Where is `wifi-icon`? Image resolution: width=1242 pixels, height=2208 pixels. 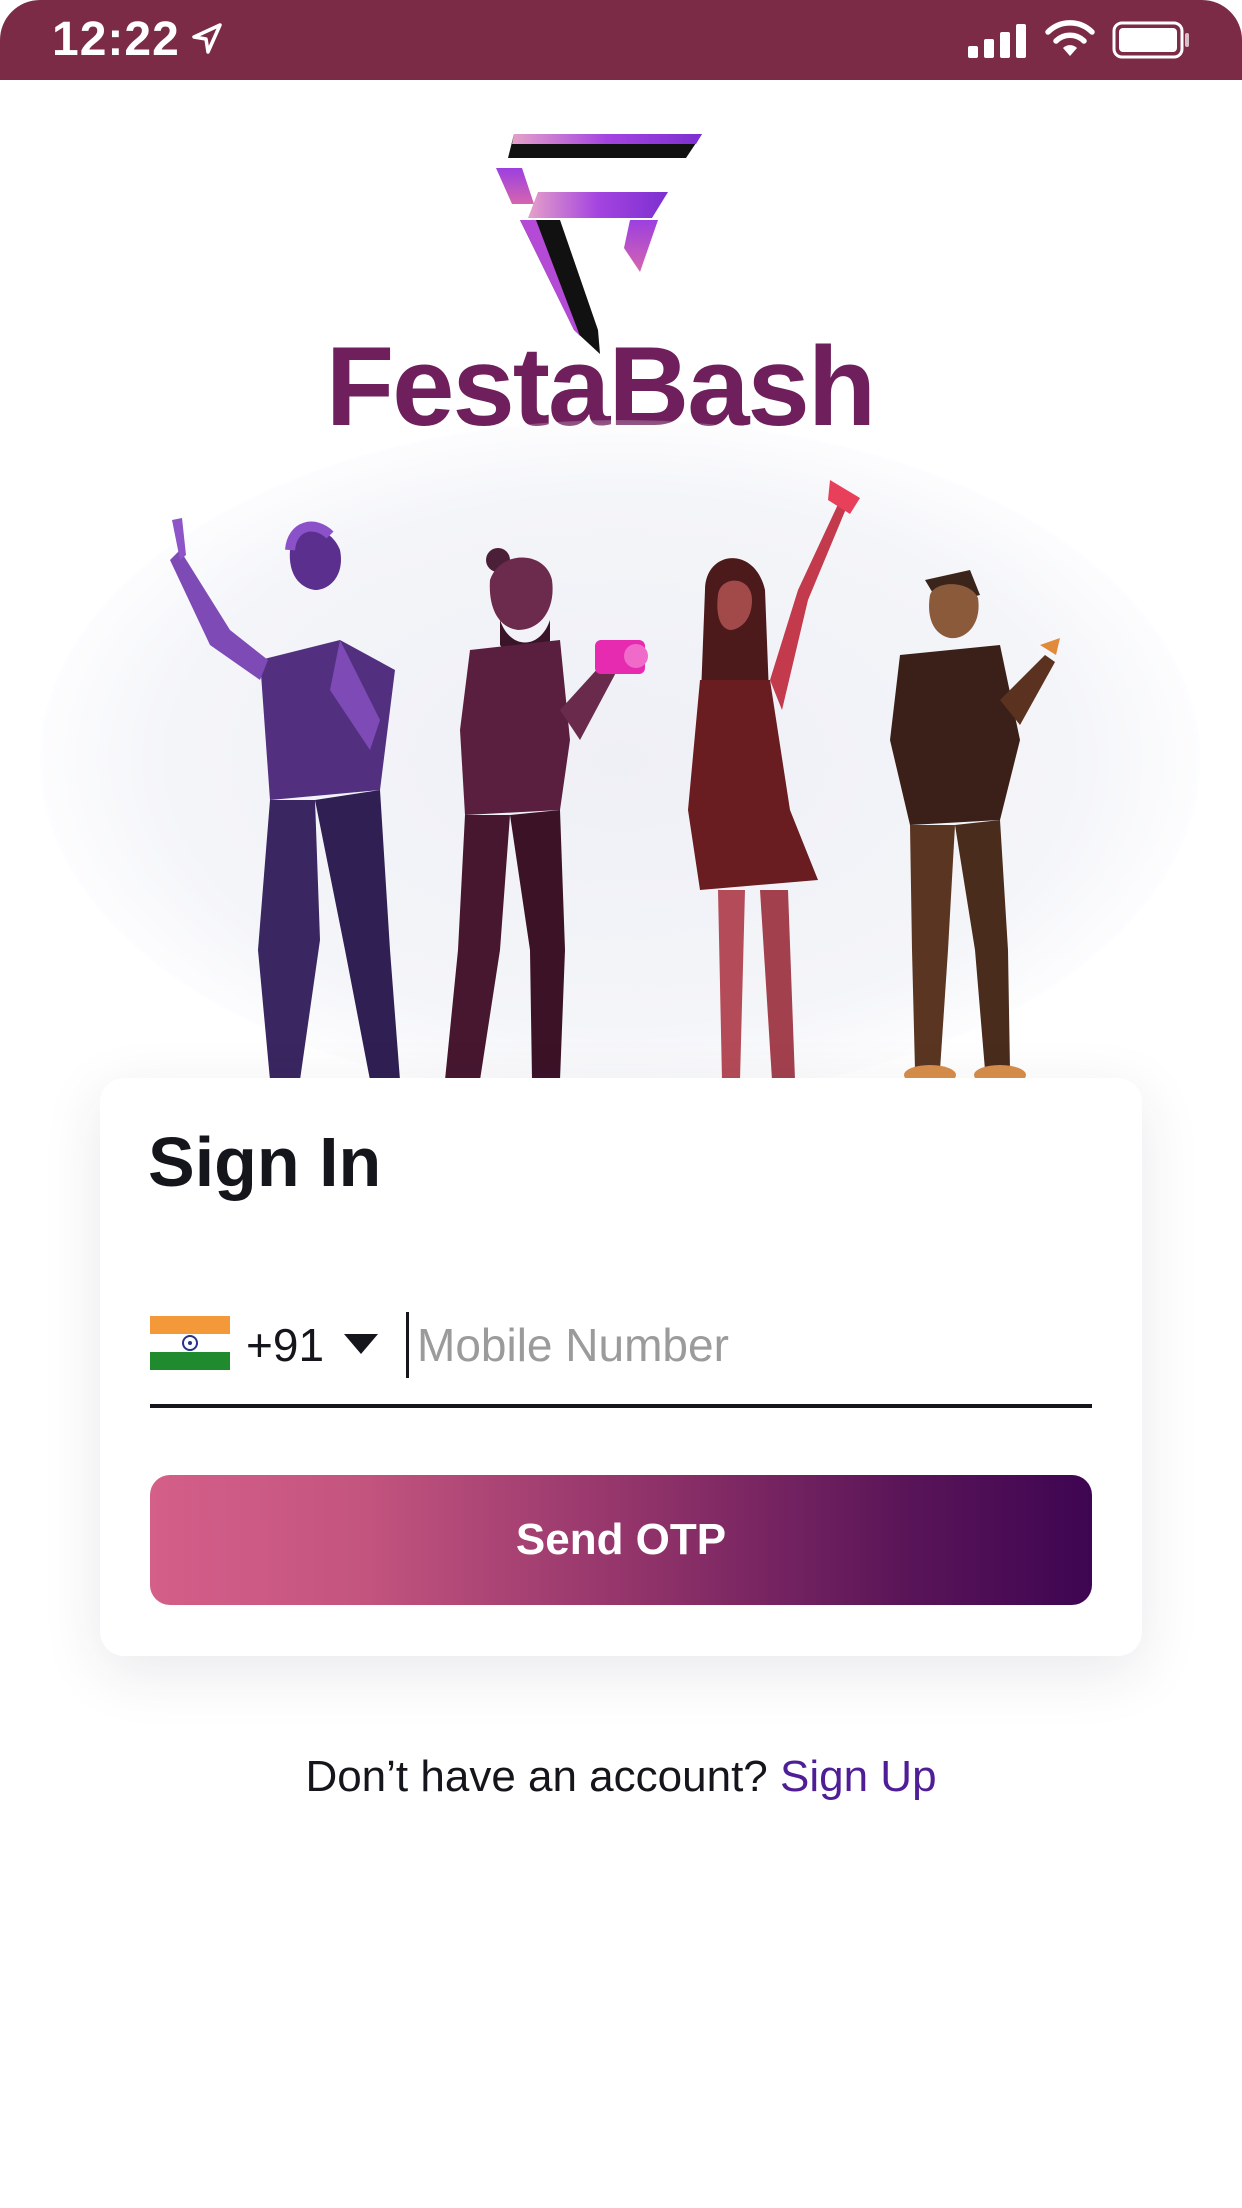 wifi-icon is located at coordinates (1070, 38).